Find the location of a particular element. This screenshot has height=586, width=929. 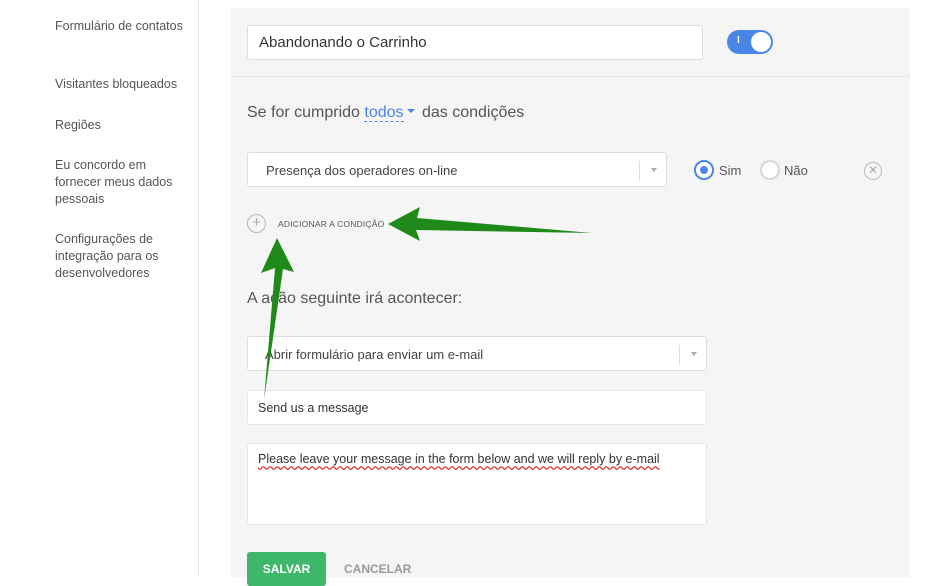

sidebar-item-contact-form: Formulário de contatos is located at coordinates (122, 26).